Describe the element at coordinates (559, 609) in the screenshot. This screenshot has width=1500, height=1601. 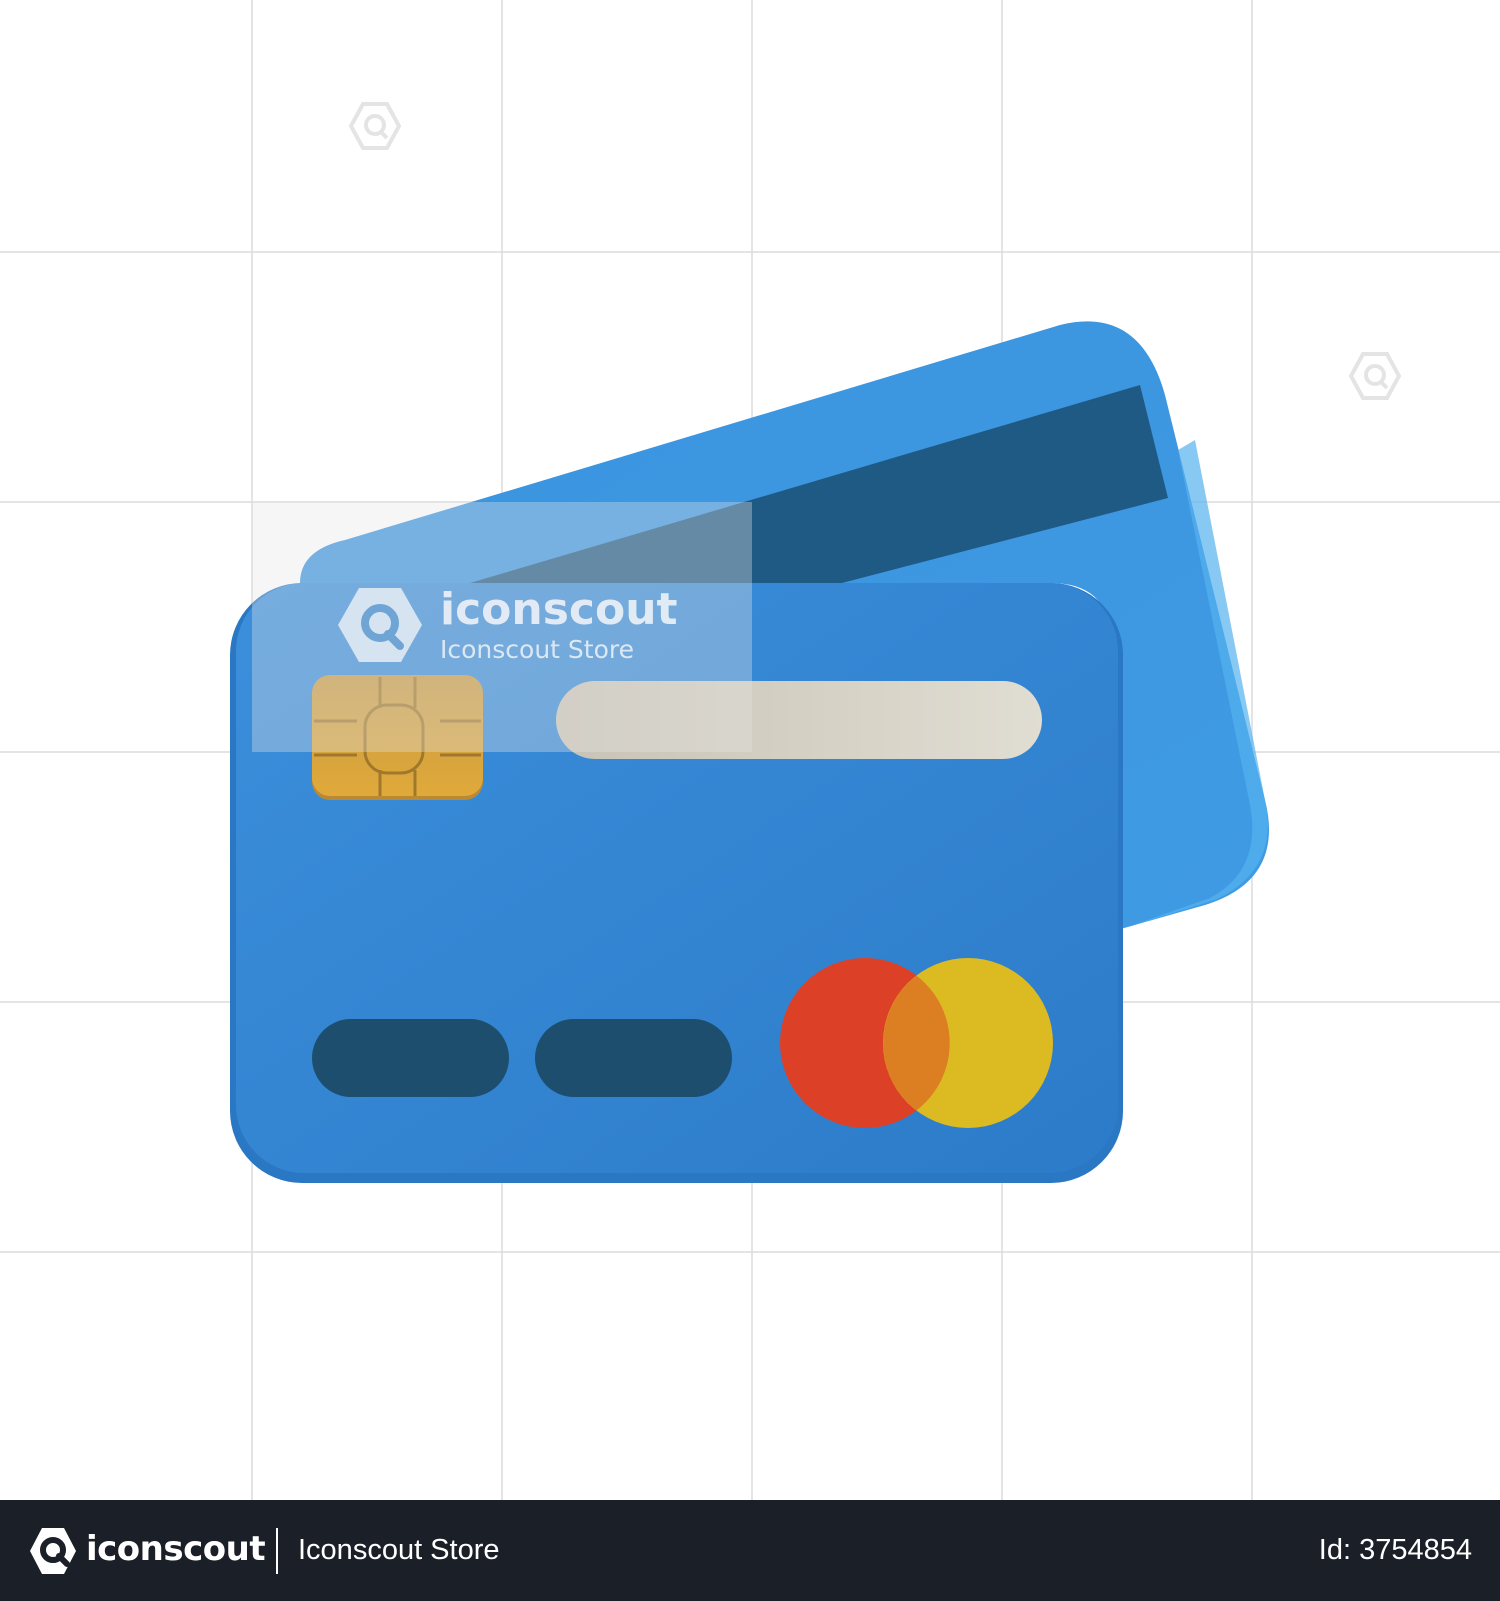
I see `watermark-brand: iconscout` at that location.